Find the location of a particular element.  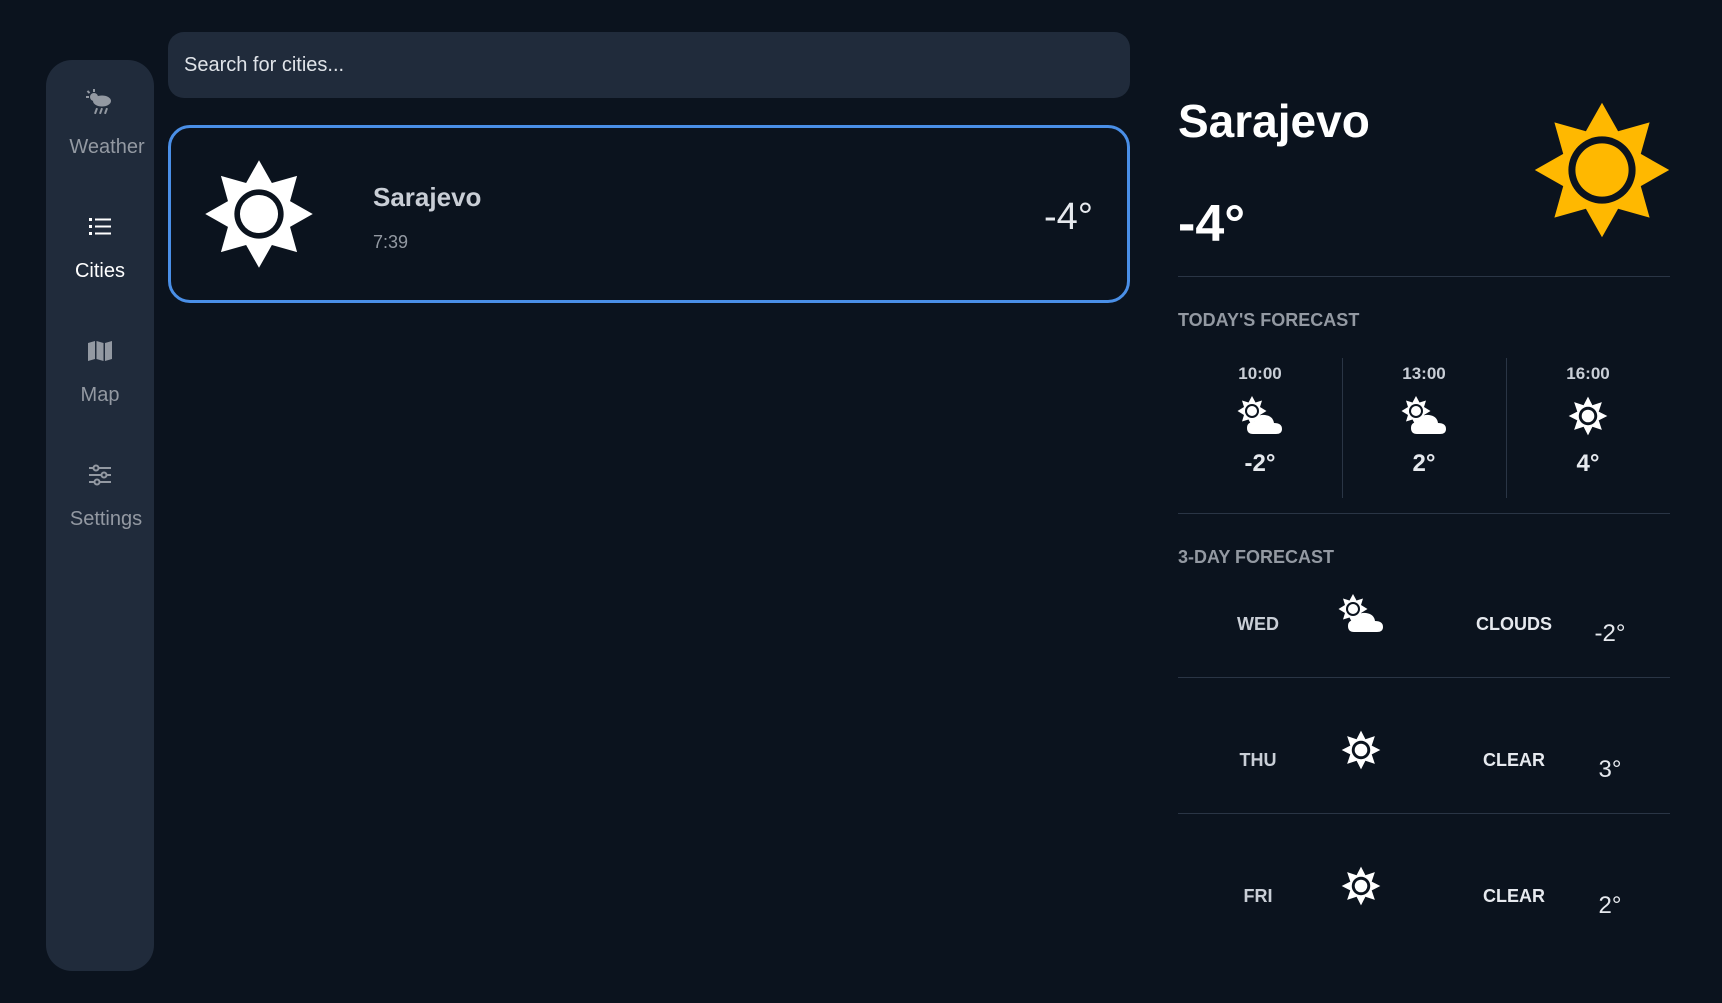

hourly-temp: 4° is located at coordinates (1588, 463).